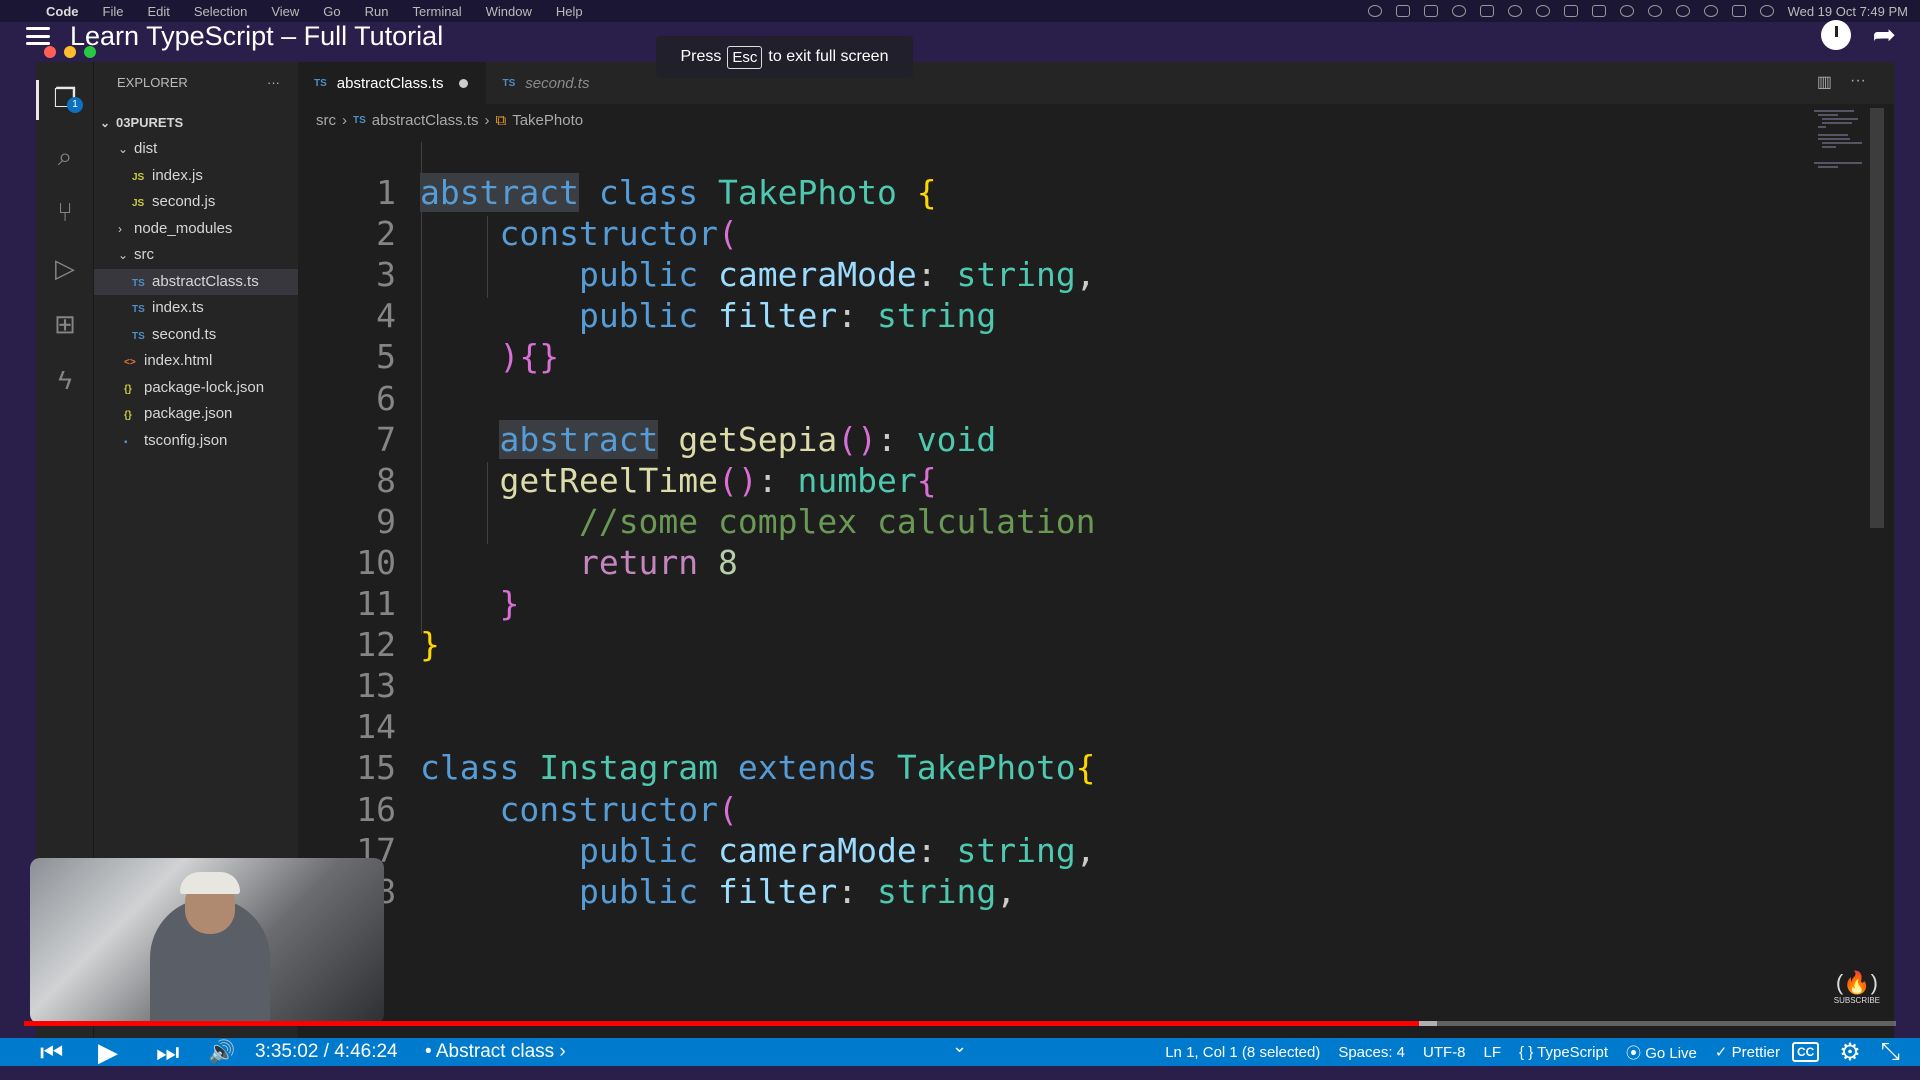 The image size is (1920, 1080). What do you see at coordinates (629, 768) in the screenshot?
I see `code-token: Instagram` at bounding box center [629, 768].